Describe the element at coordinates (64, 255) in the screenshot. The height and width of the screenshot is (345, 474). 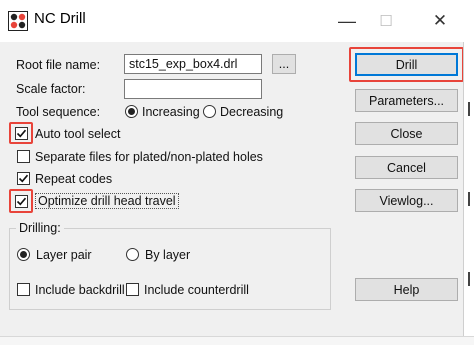
I see `layer-pair-label: Layer pair` at that location.